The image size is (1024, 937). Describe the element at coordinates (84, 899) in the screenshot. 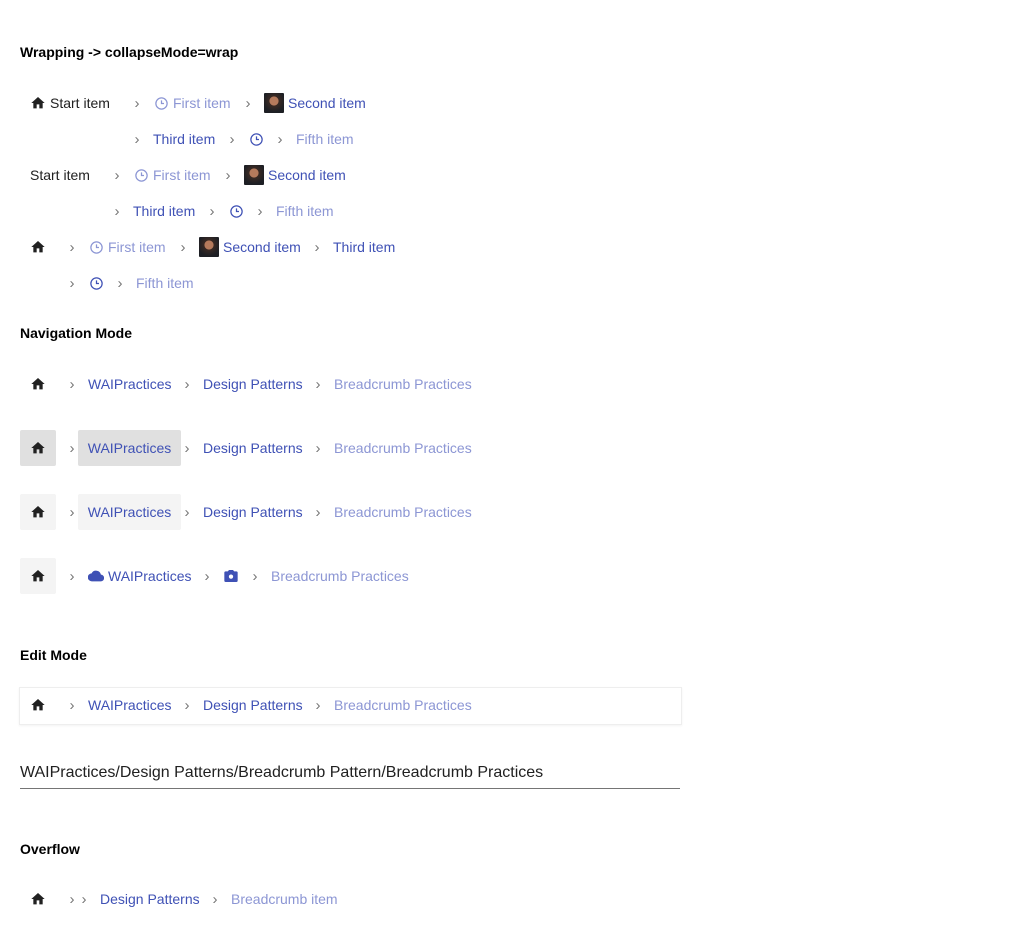

I see `overflow-menu-button: ›` at that location.